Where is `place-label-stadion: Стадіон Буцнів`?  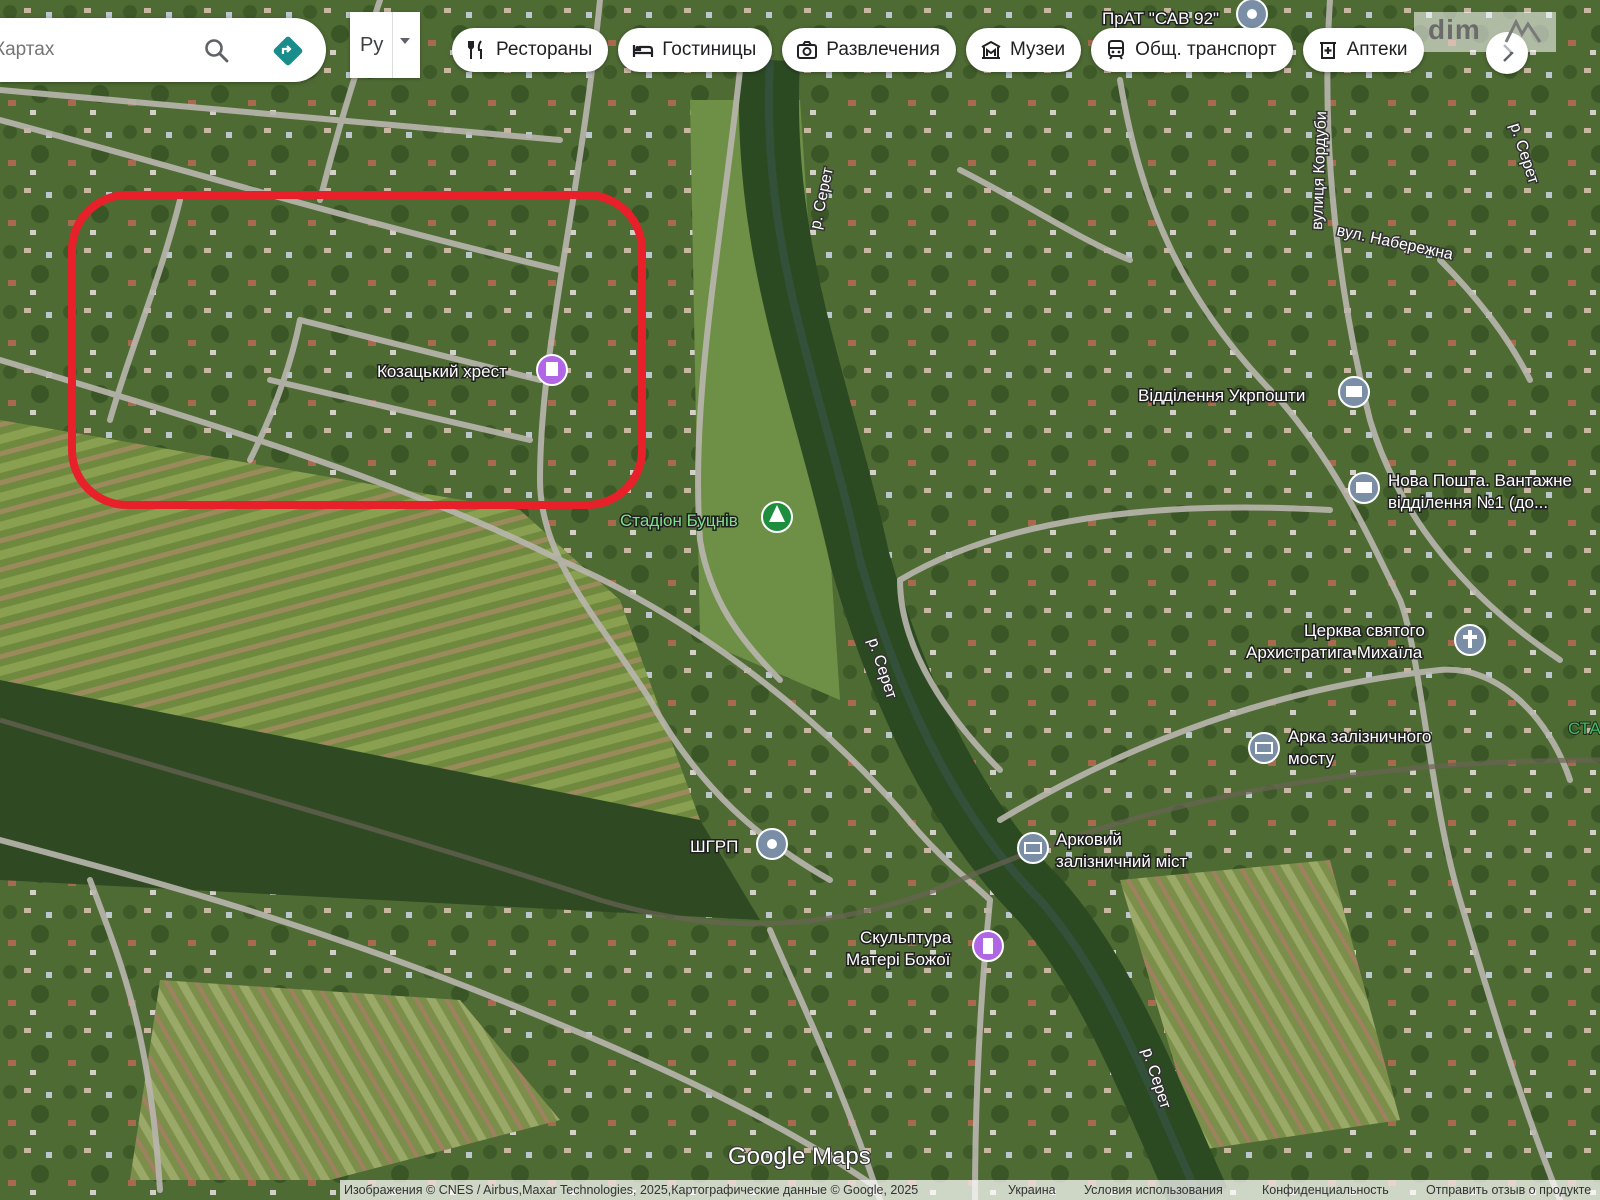
place-label-stadion: Стадіон Буцнів is located at coordinates (679, 521).